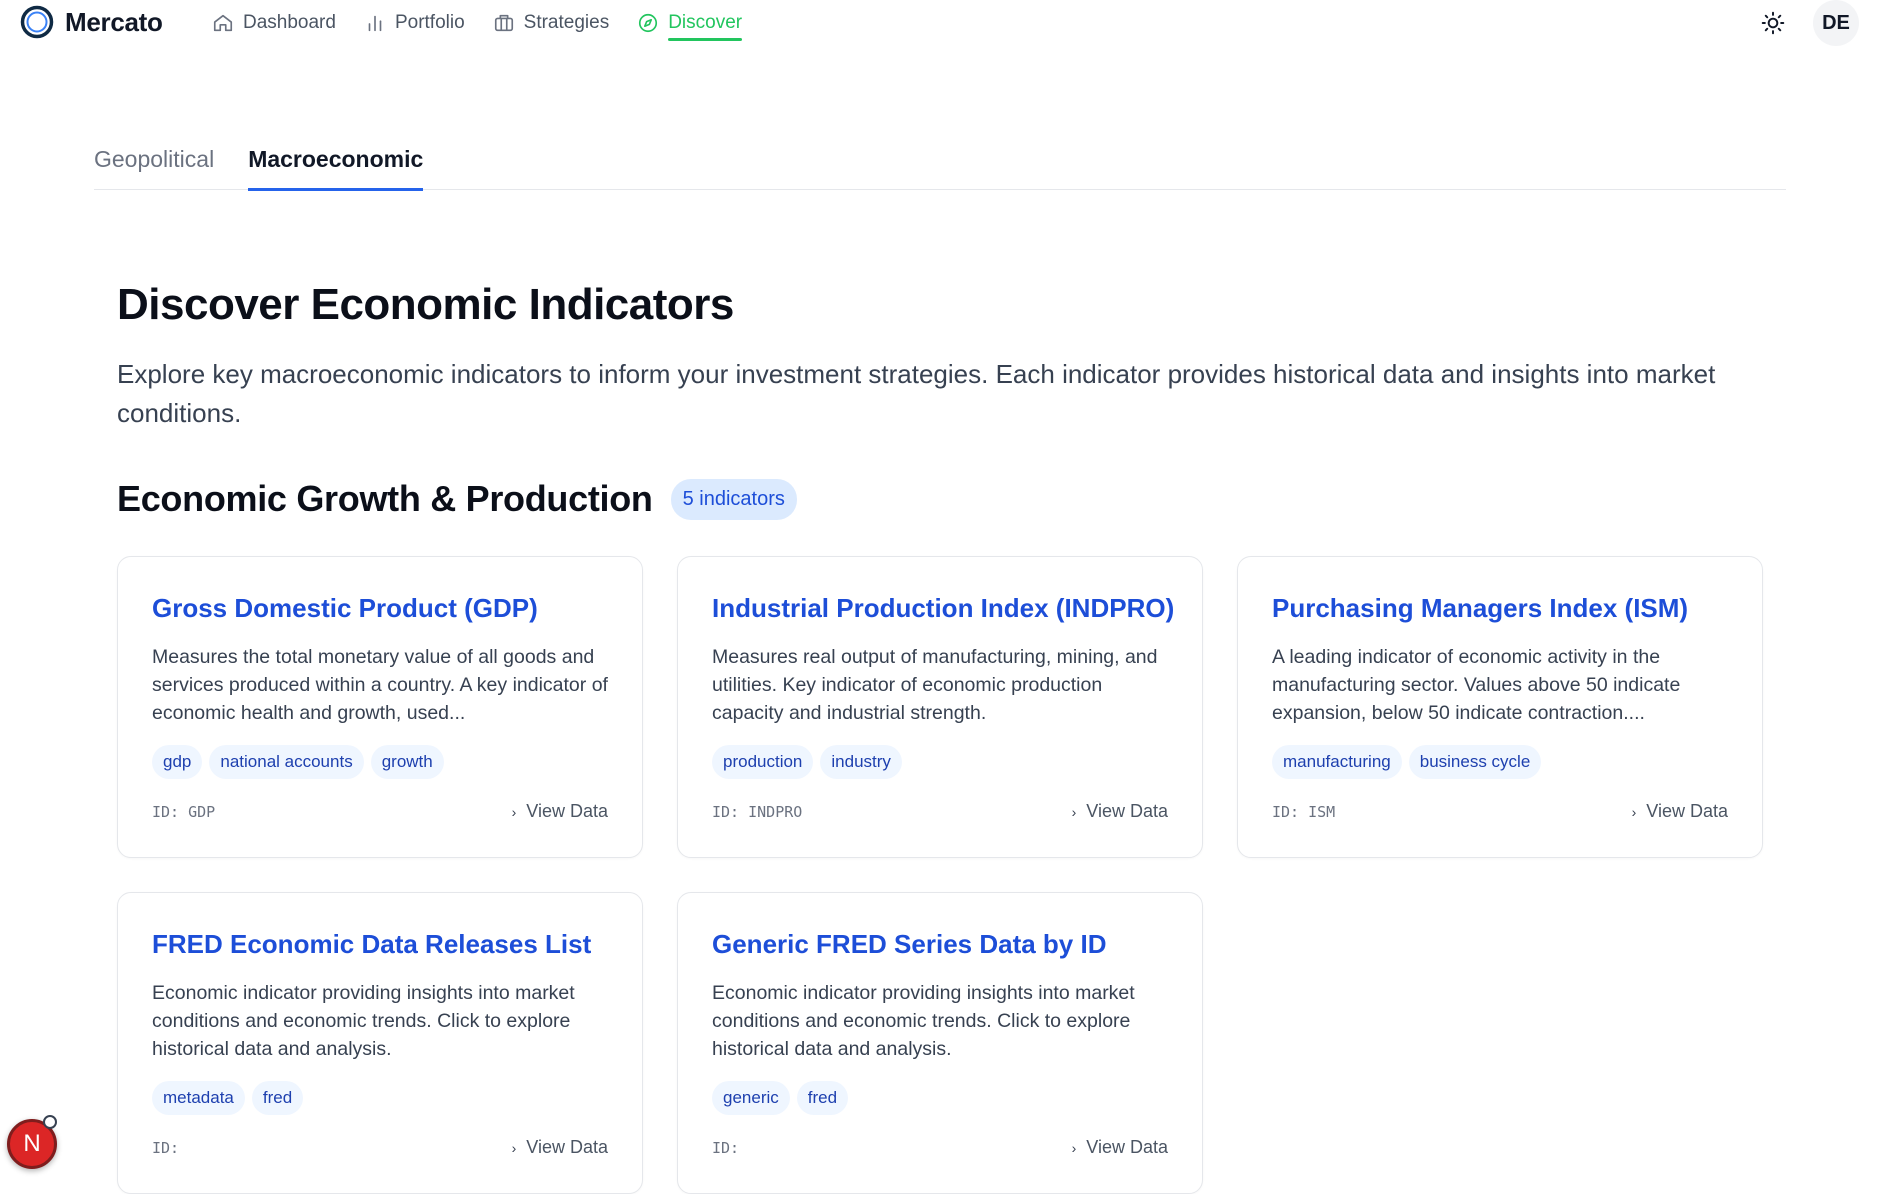 This screenshot has width=1880, height=1194. Describe the element at coordinates (336, 165) in the screenshot. I see `tab-macroeconomic: Macroeconomic` at that location.